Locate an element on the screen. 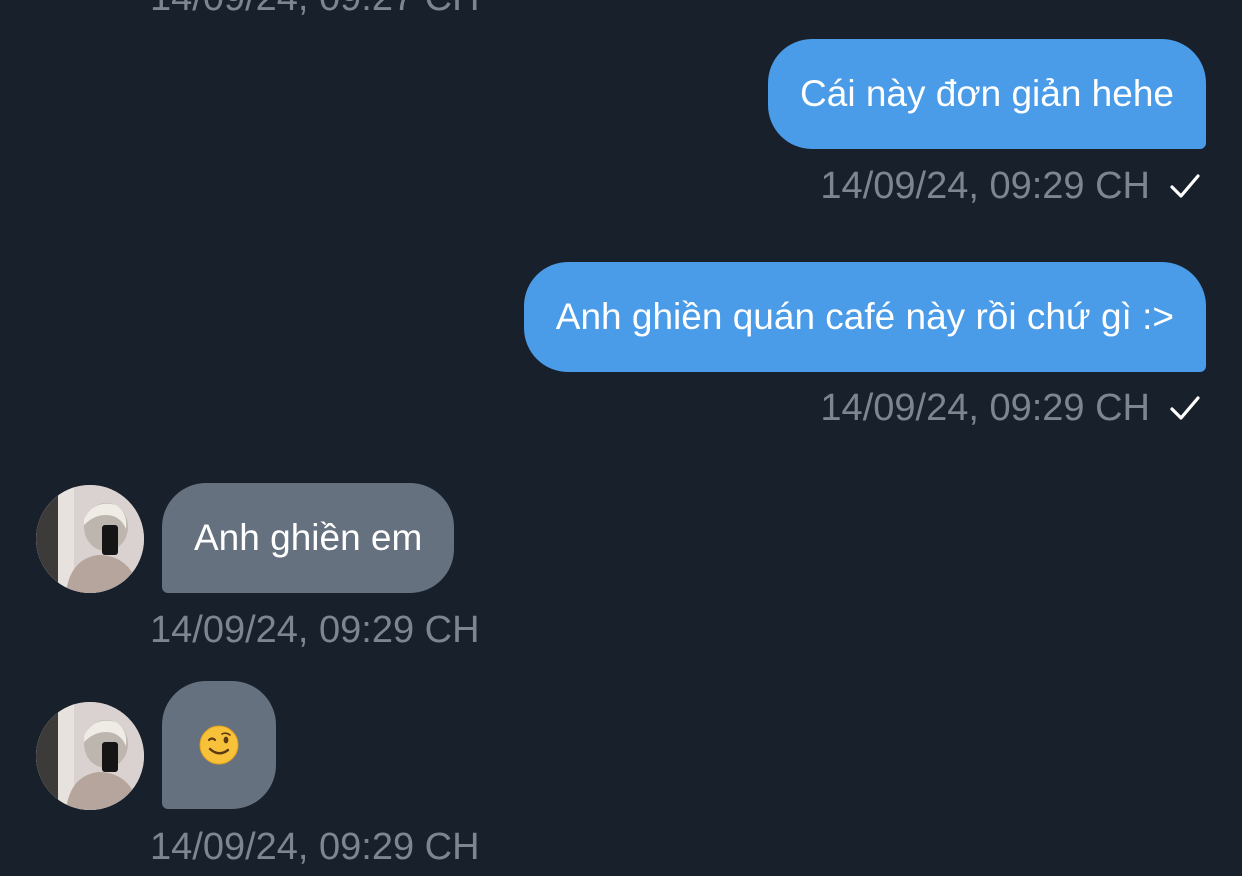 This screenshot has width=1242, height=876. winking-face-emoji is located at coordinates (219, 745).